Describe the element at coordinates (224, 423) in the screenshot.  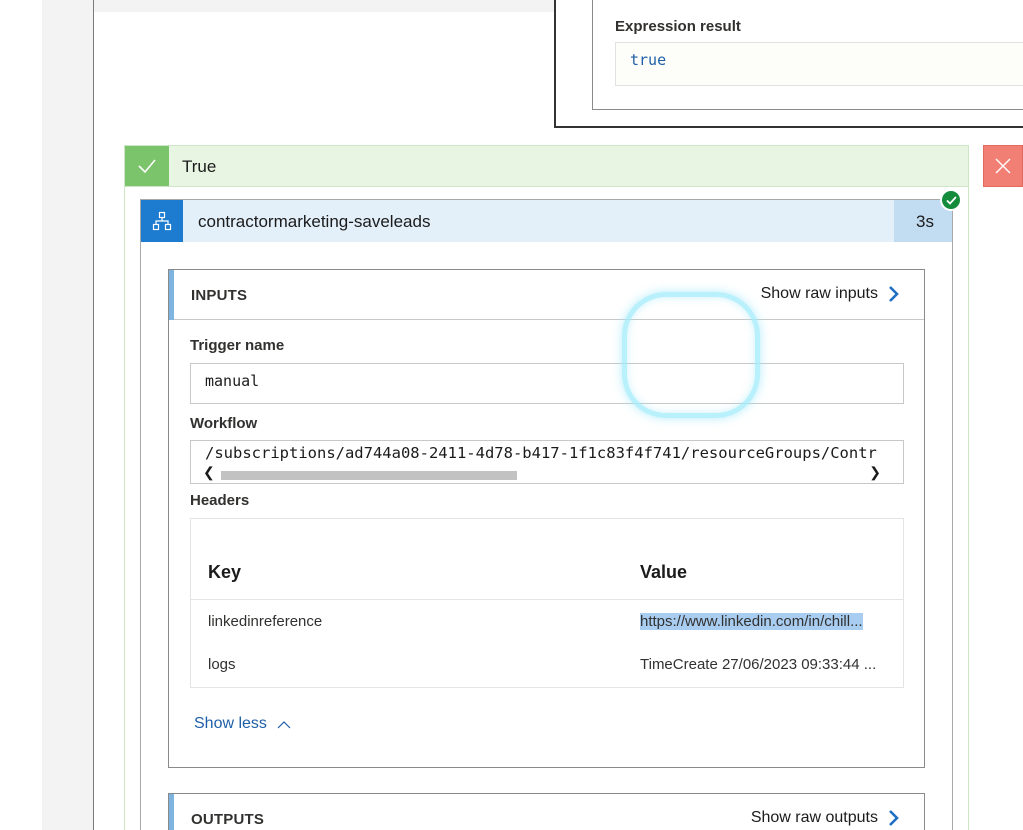
I see `workflow-label: Workflow` at that location.